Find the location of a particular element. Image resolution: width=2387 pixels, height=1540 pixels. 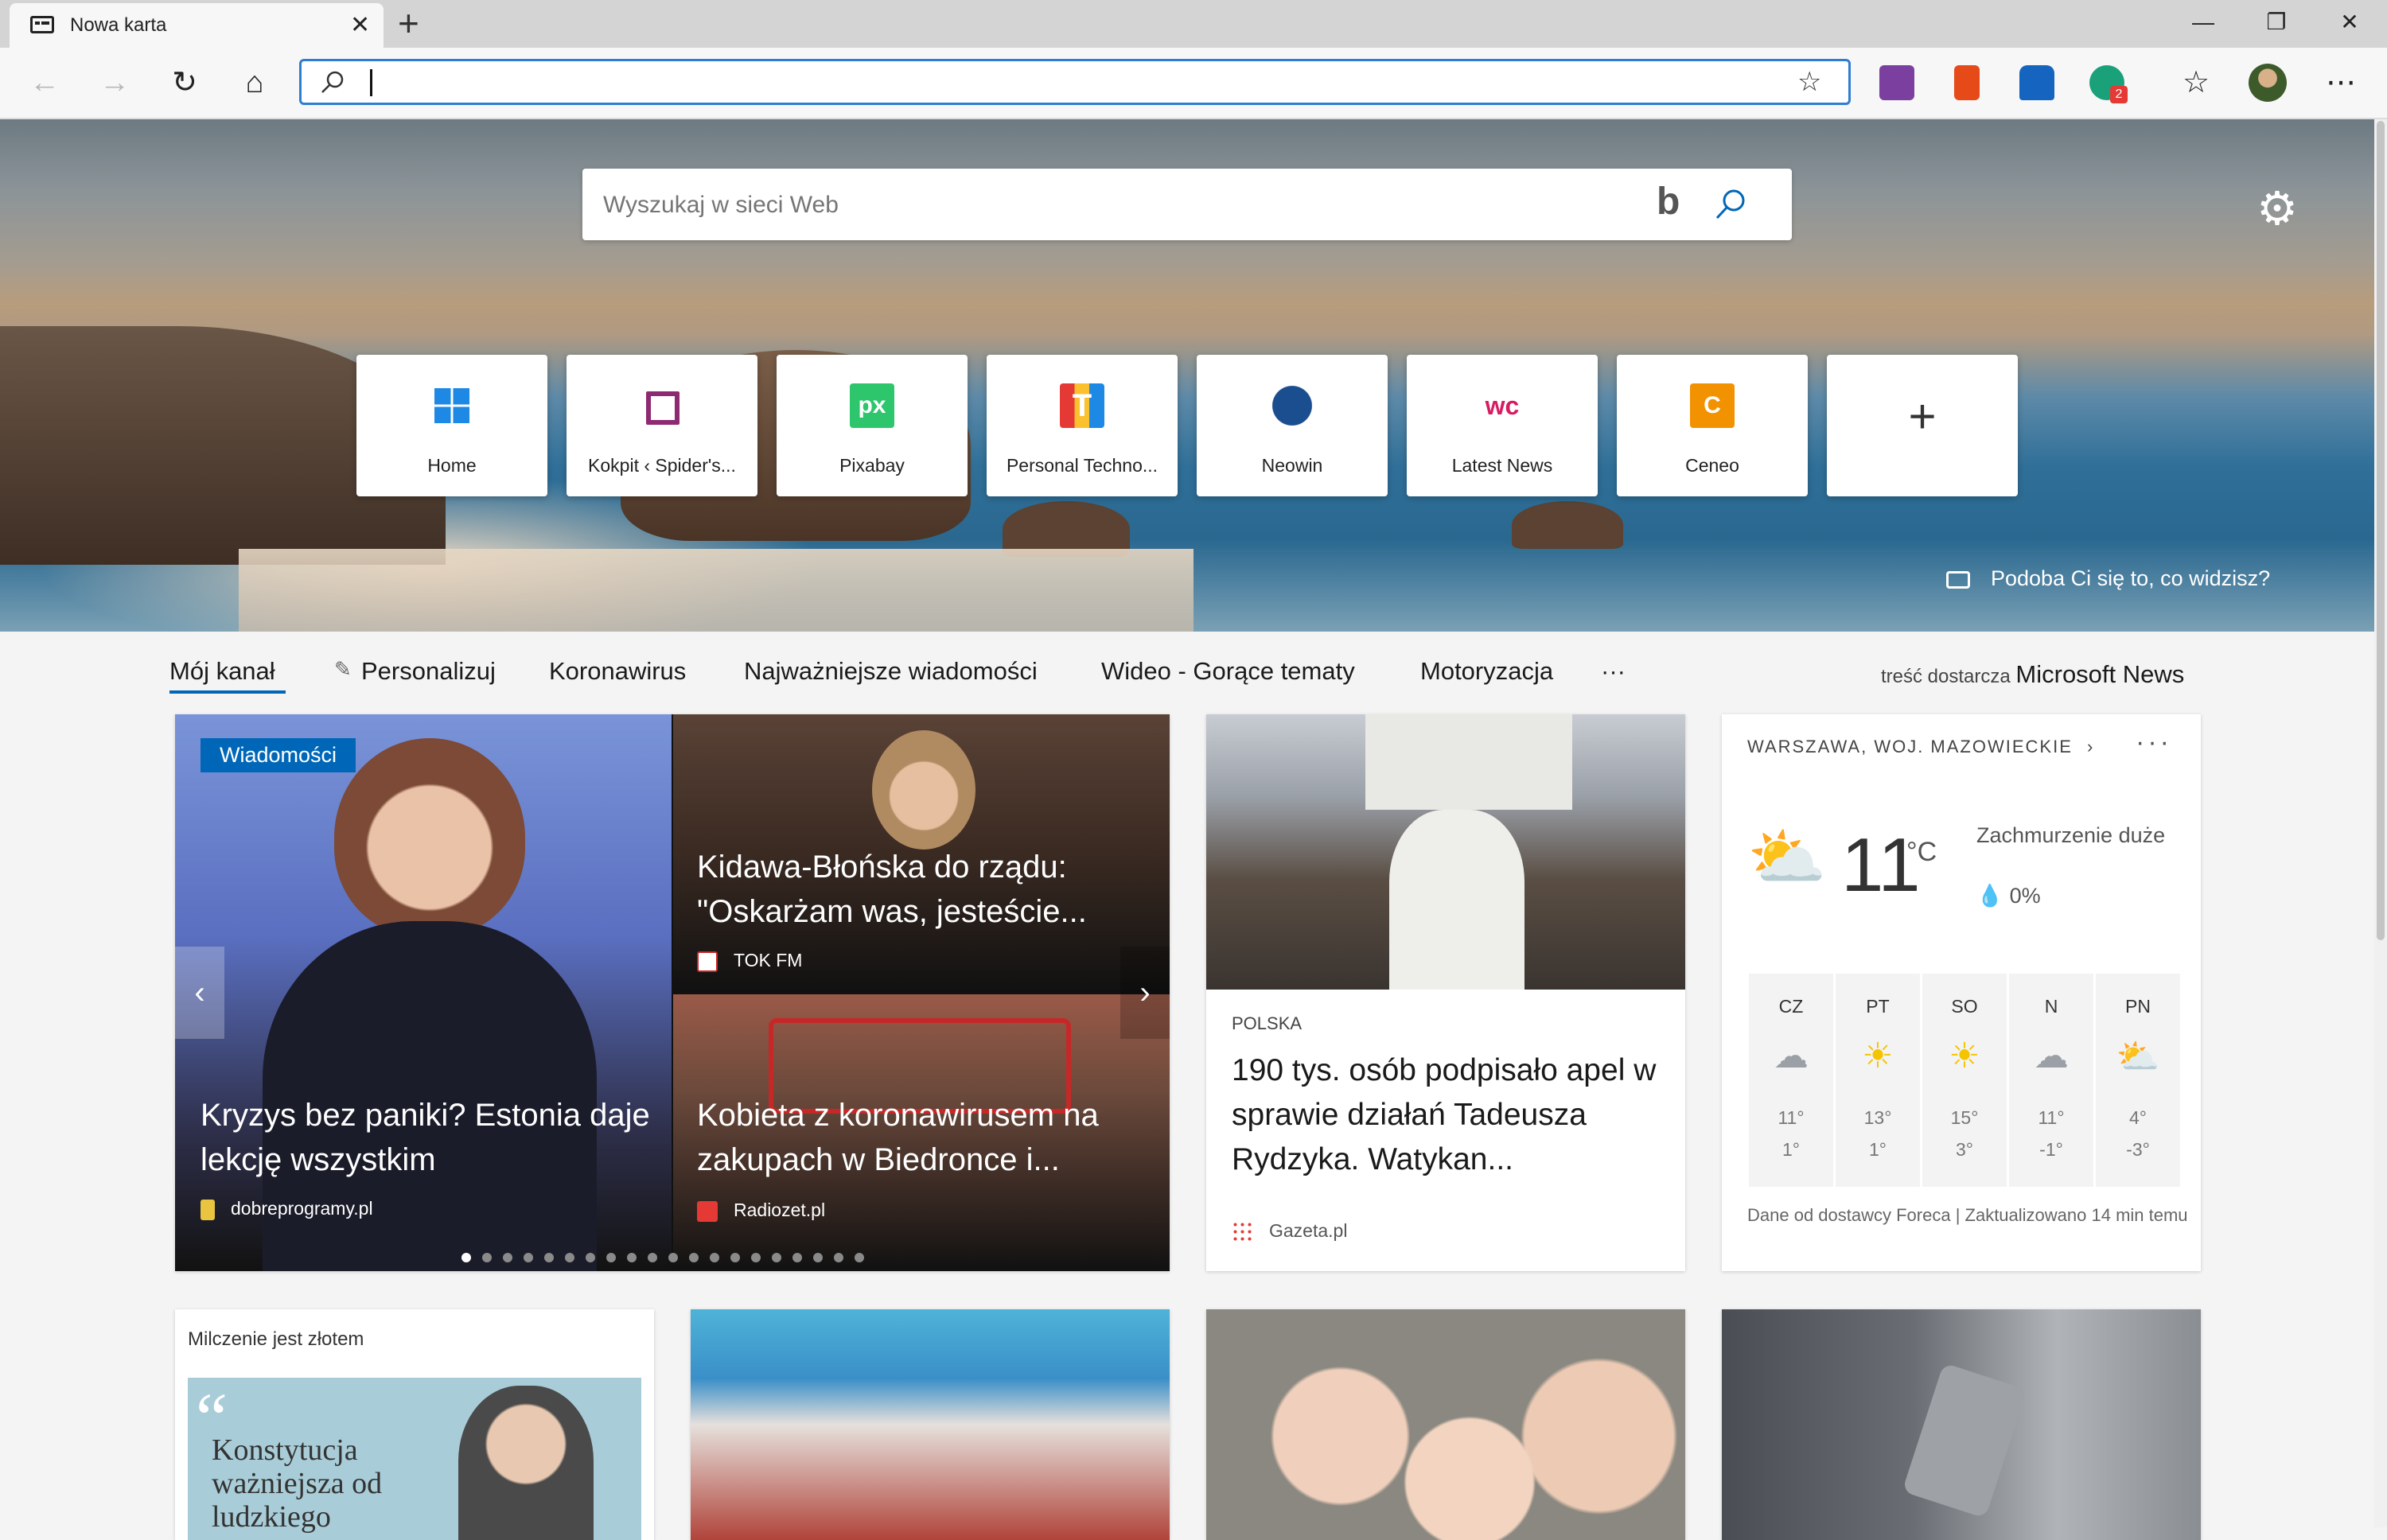

tweet-photo-person is located at coordinates (526, 1463).